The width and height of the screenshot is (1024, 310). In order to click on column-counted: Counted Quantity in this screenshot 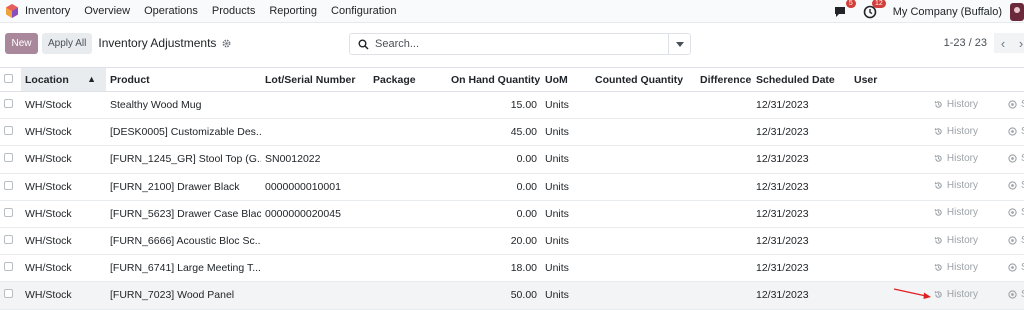, I will do `click(643, 79)`.